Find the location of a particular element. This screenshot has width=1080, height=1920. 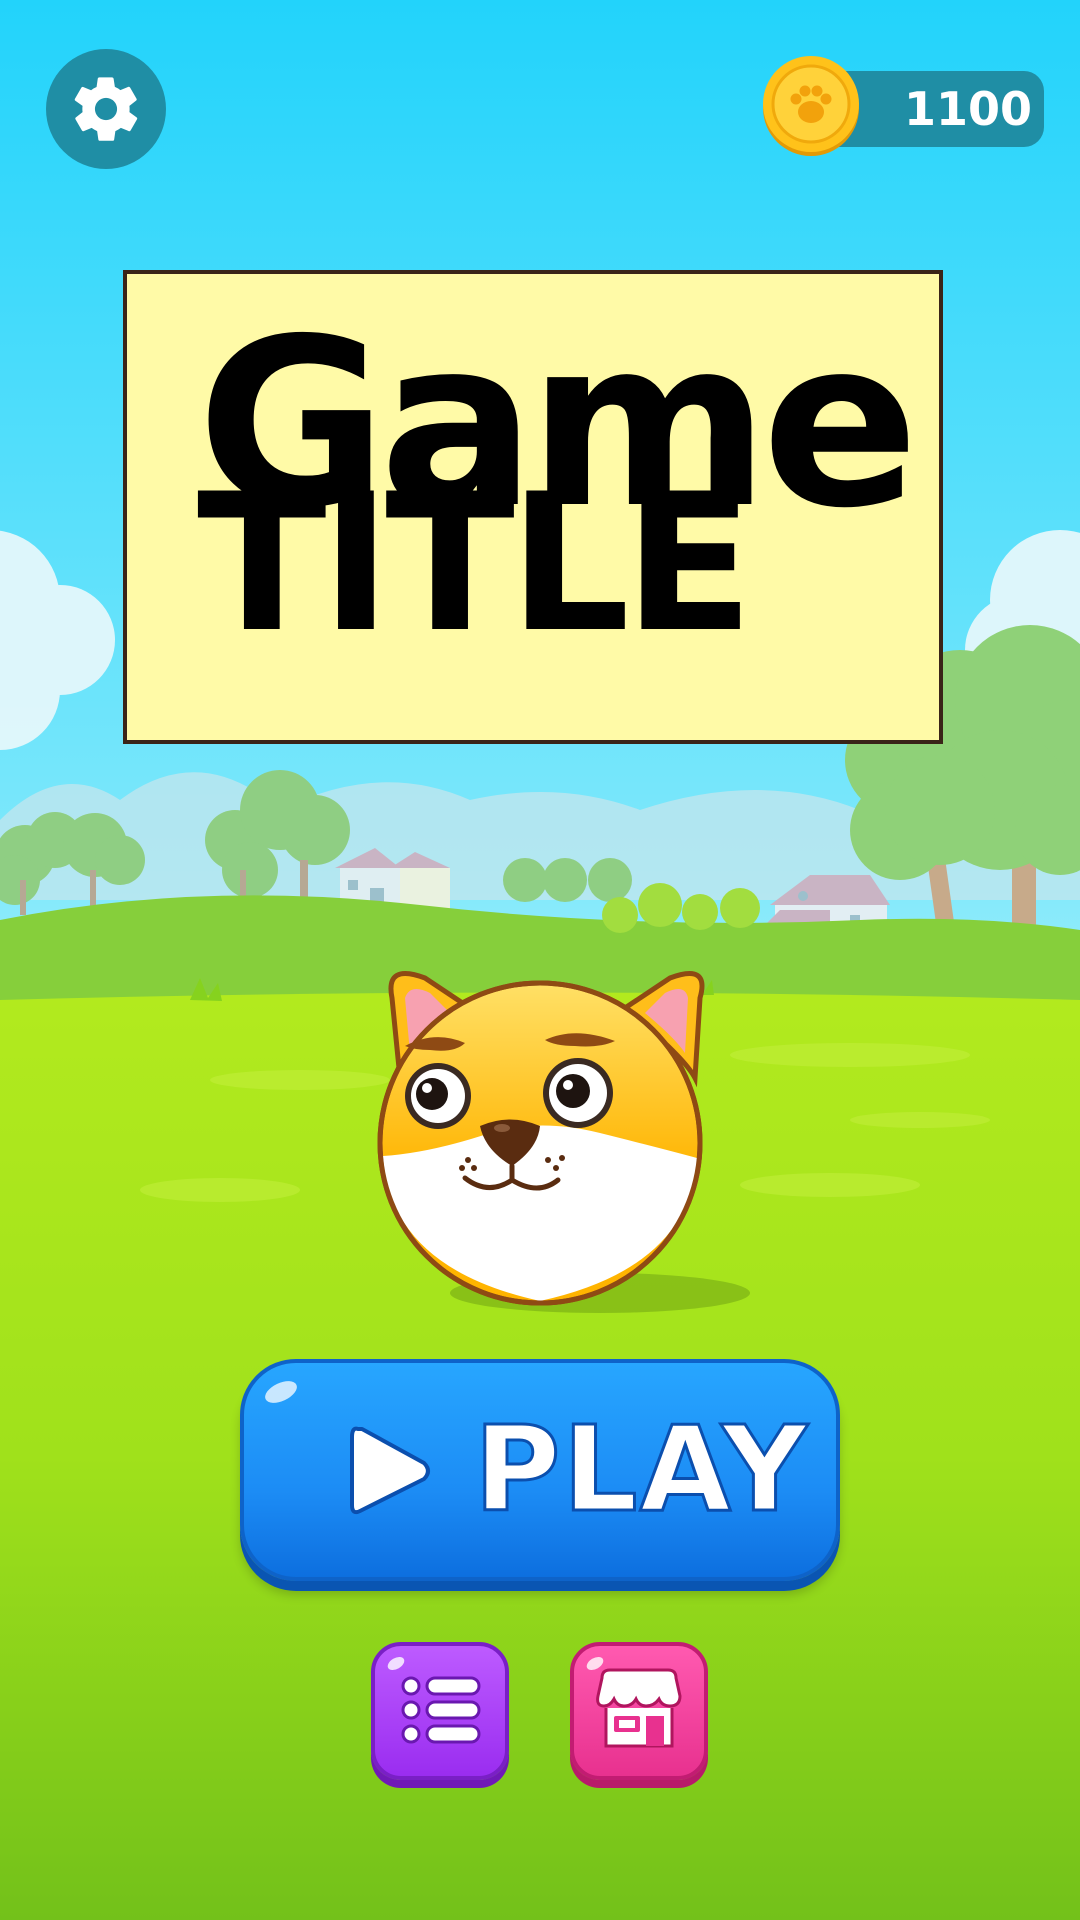

play-button-label: PLAY is located at coordinates (641, 1469).